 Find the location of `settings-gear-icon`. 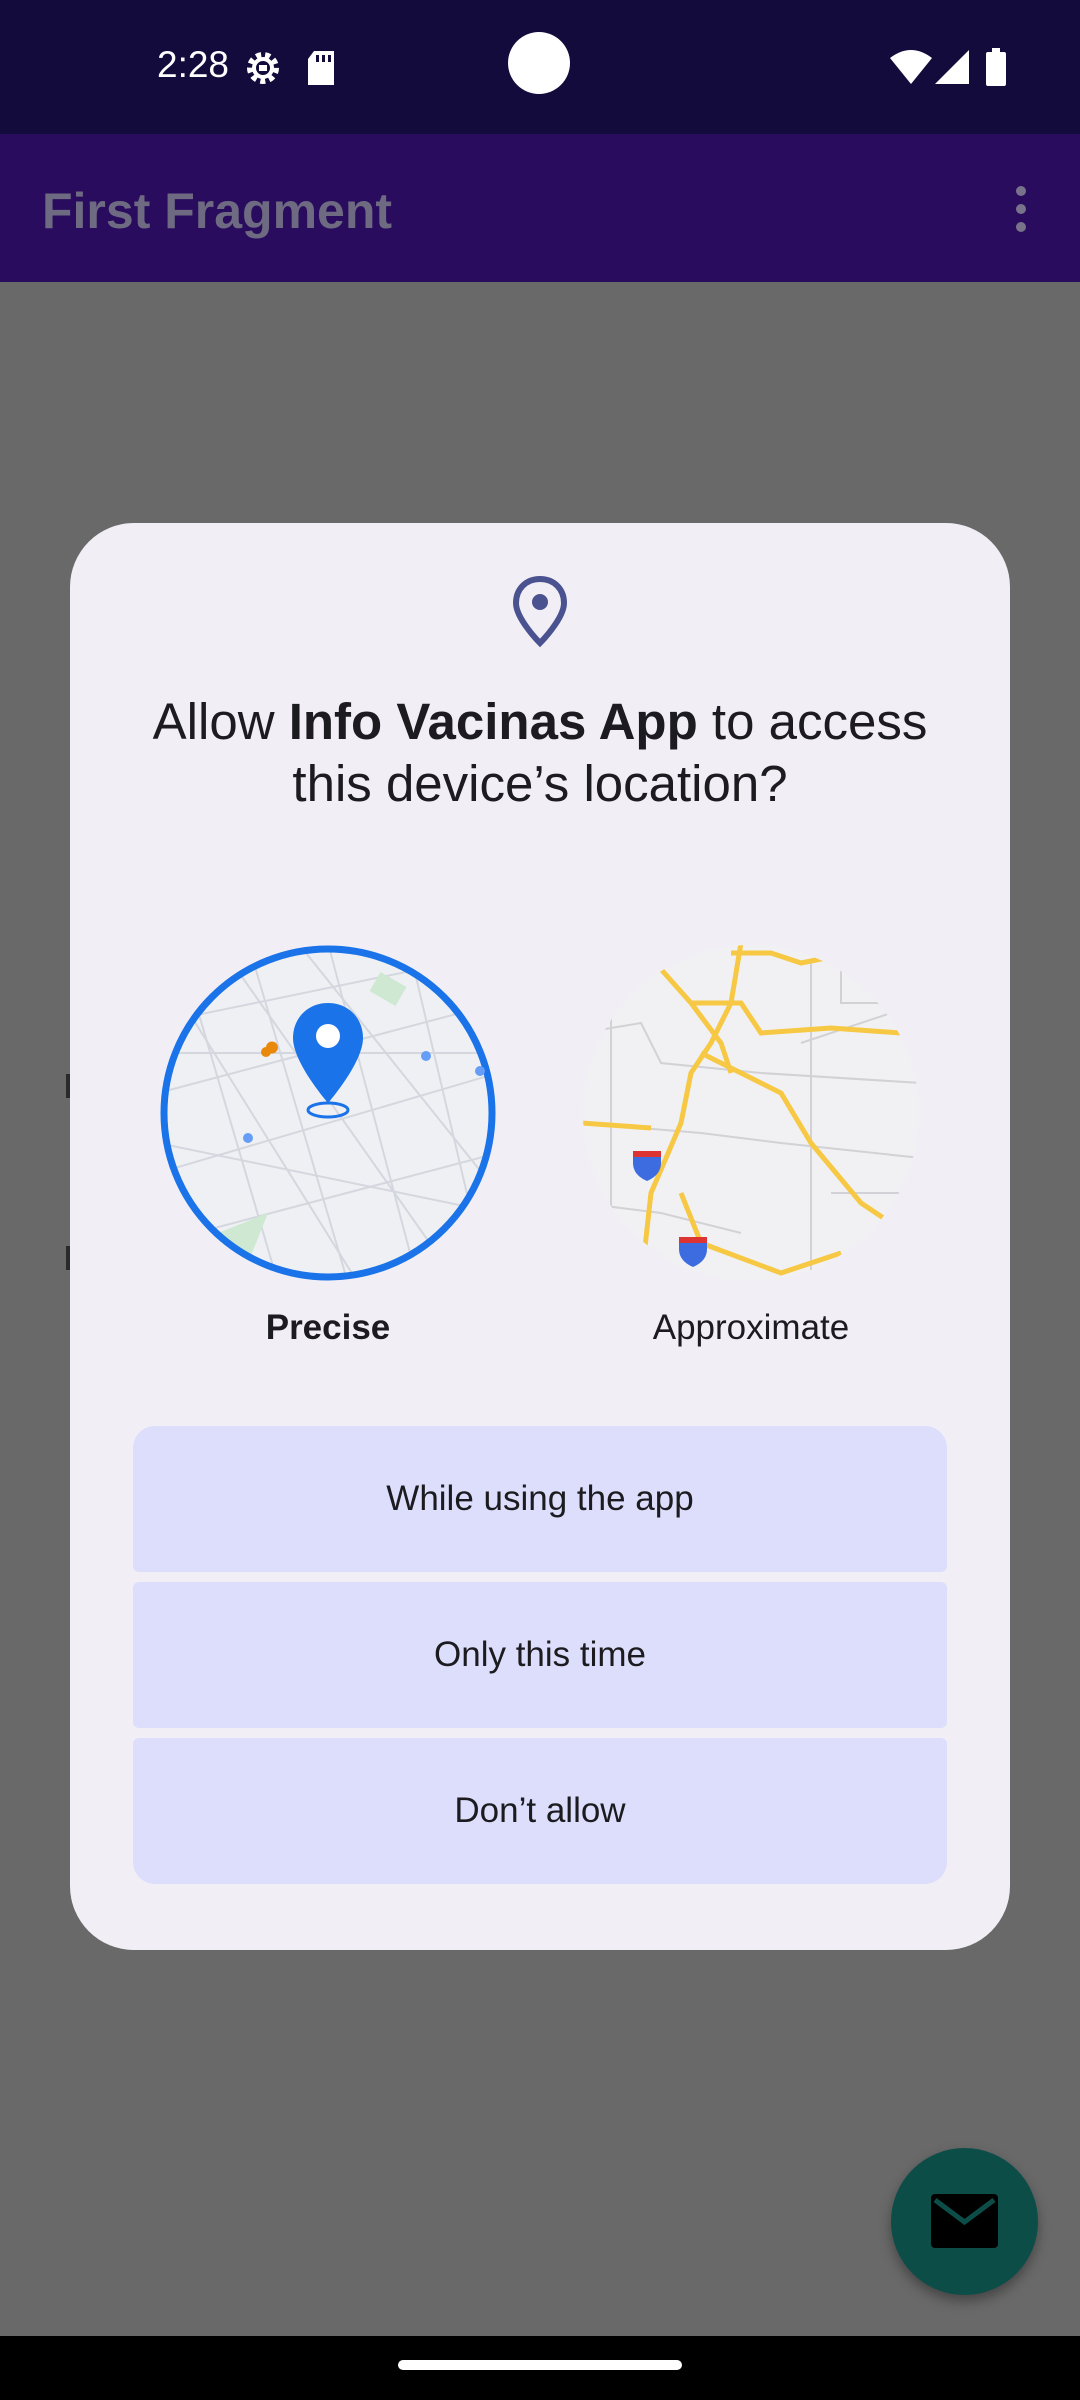

settings-gear-icon is located at coordinates (263, 68).